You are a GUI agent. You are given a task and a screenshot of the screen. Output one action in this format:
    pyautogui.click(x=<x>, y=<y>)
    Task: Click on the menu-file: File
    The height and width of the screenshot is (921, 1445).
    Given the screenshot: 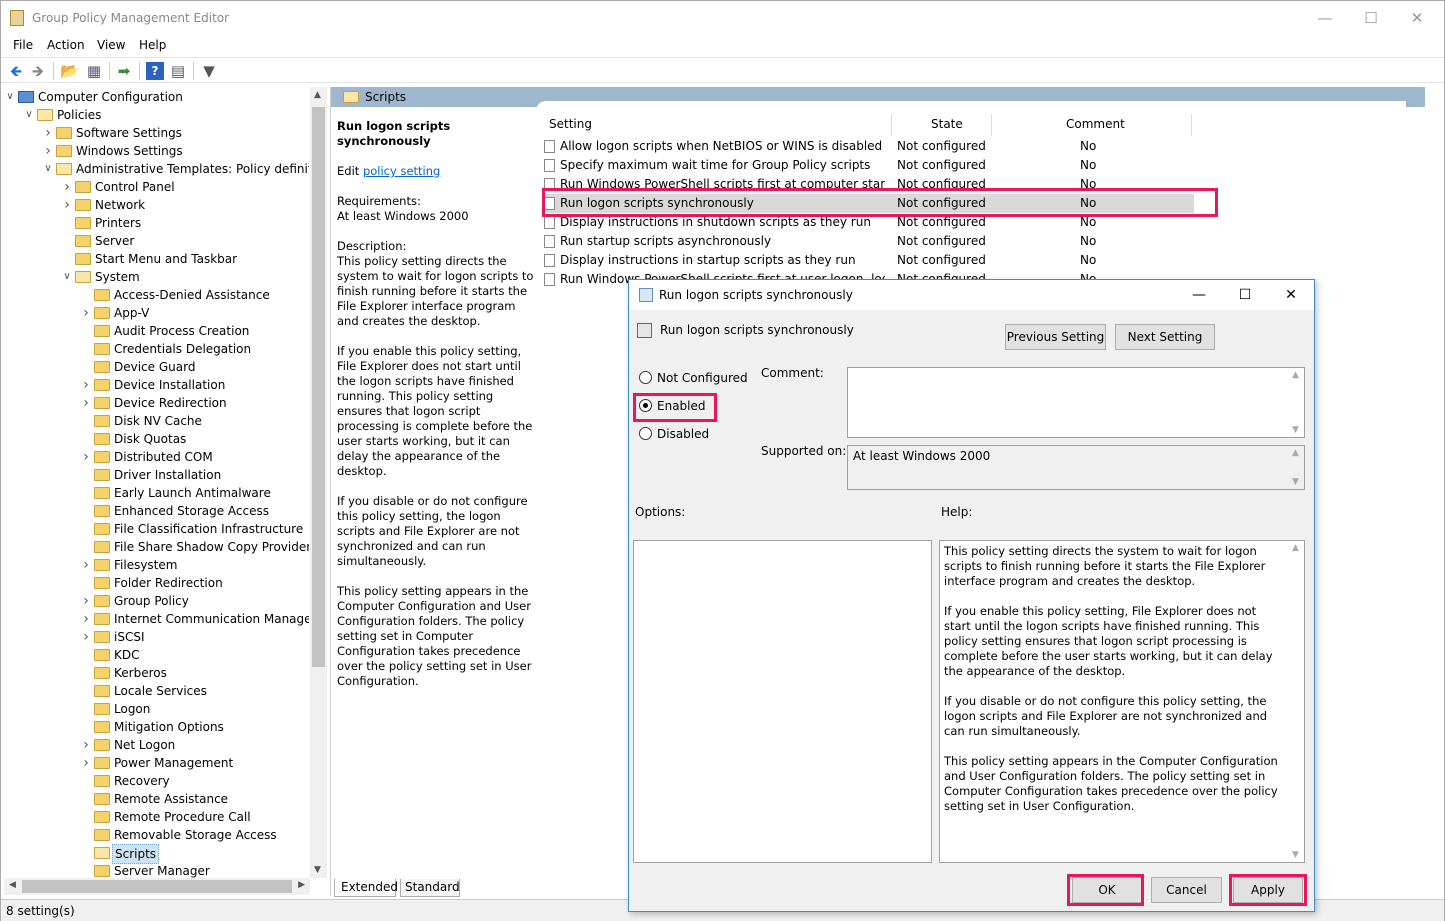 What is the action you would take?
    pyautogui.click(x=23, y=45)
    